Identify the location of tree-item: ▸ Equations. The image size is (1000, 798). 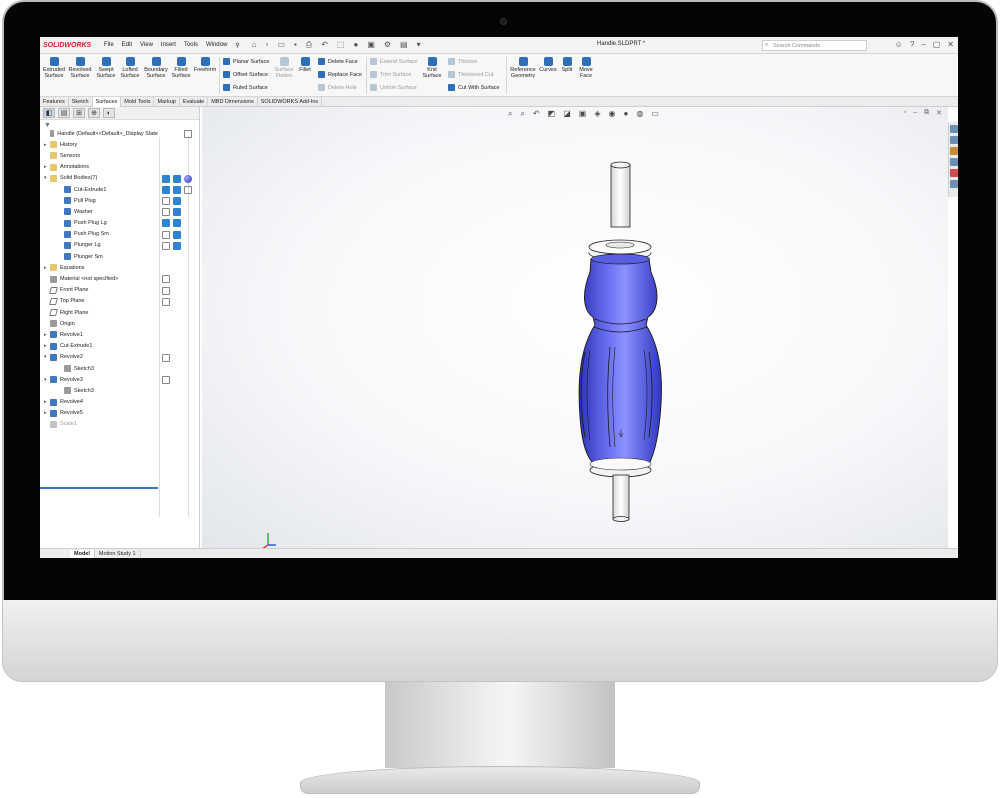
(99, 267).